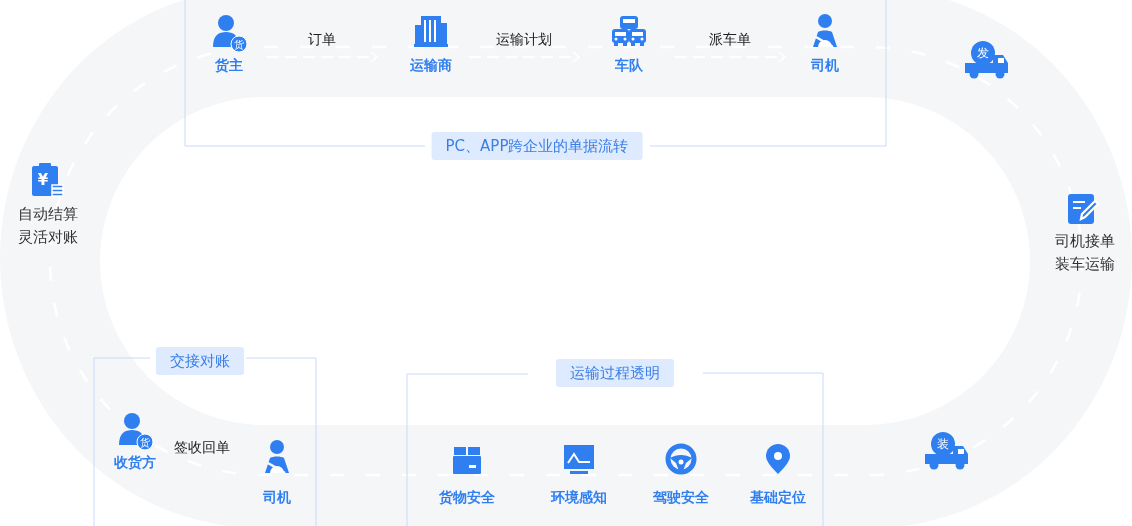  What do you see at coordinates (681, 497) in the screenshot?
I see `feature-label: 驾驶安全` at bounding box center [681, 497].